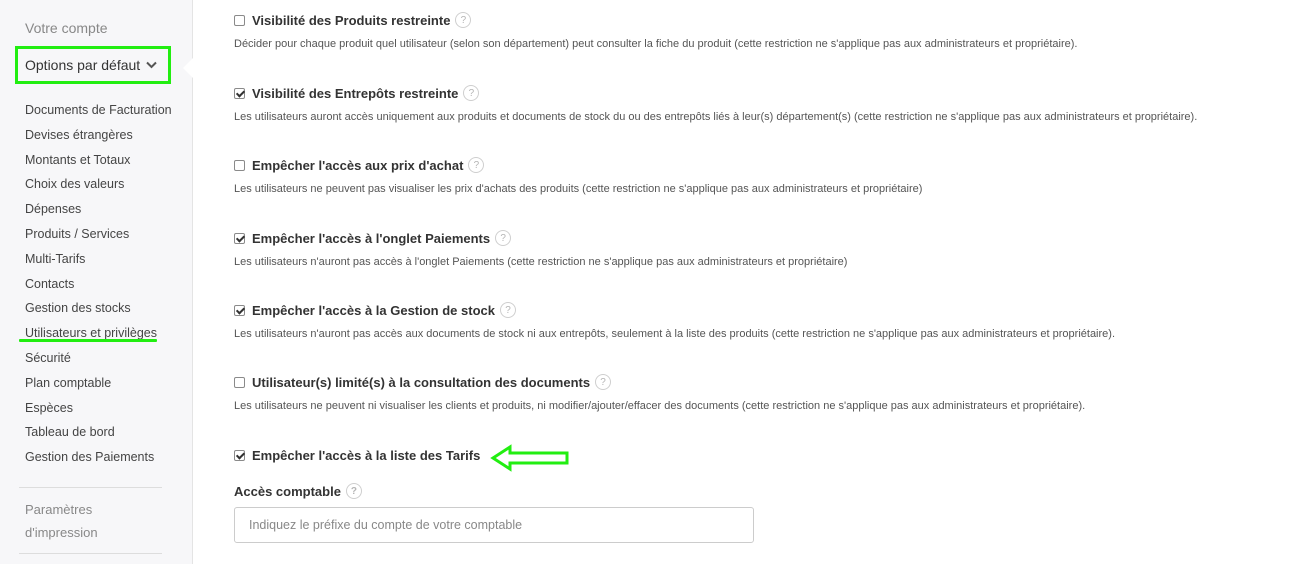  Describe the element at coordinates (98, 162) in the screenshot. I see `sidebar-item-montants-totaux: Montants et Totaux` at that location.